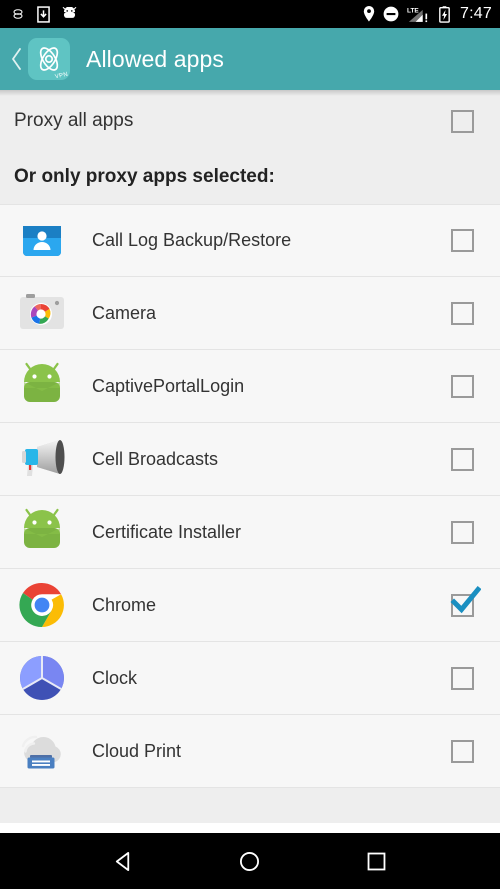 The image size is (500, 889). I want to click on app-row: Chrome, so click(250, 605).